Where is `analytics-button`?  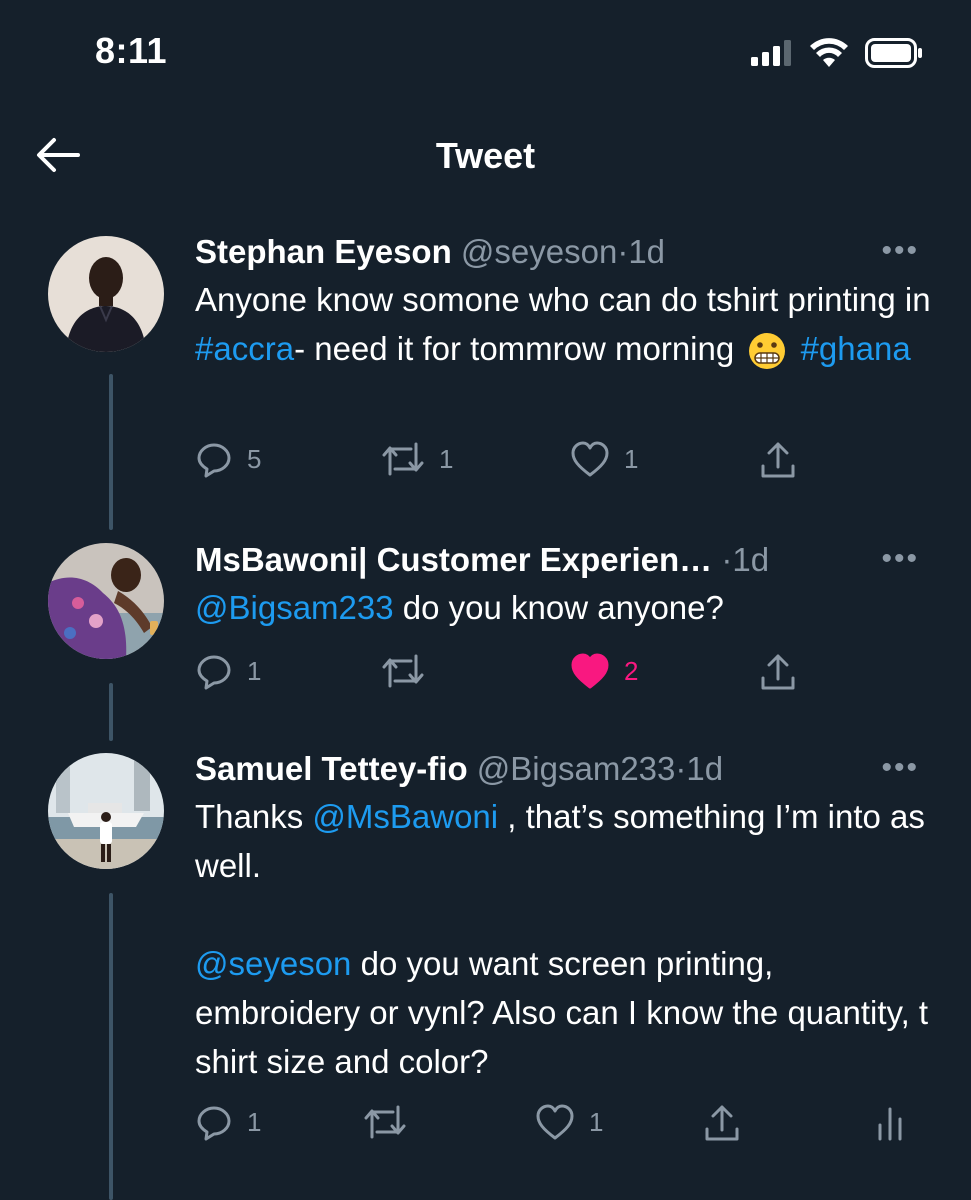 analytics-button is located at coordinates (890, 1122).